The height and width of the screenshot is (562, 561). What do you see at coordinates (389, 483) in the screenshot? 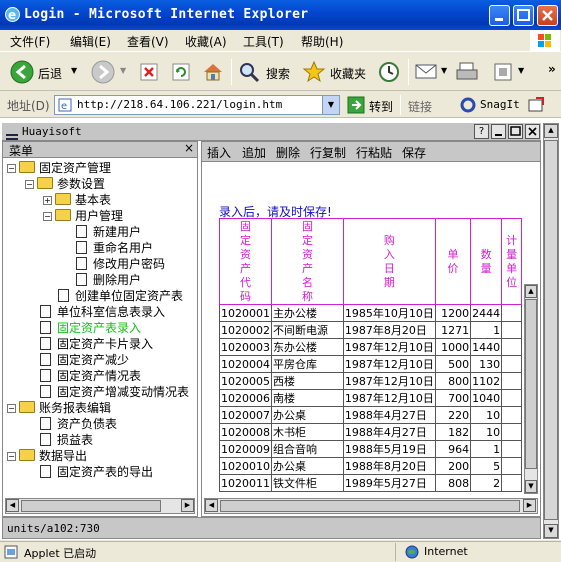
I see `table-cell: 1989年5月27日` at bounding box center [389, 483].